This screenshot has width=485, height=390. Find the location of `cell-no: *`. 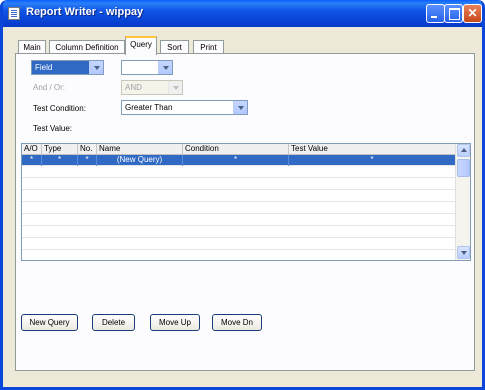

cell-no: * is located at coordinates (87, 160).